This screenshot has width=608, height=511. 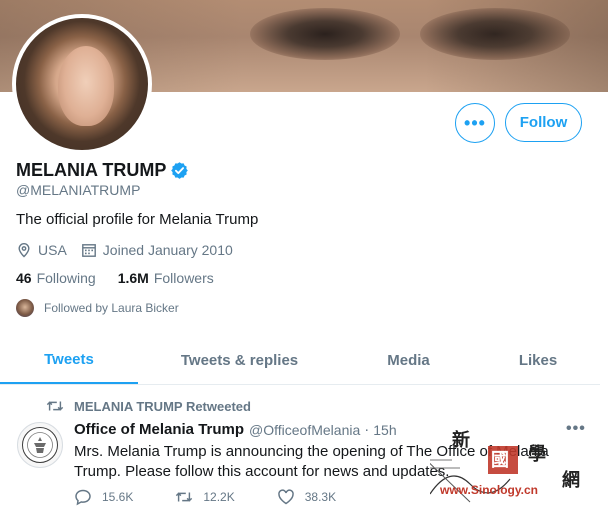 What do you see at coordinates (571, 480) in the screenshot?
I see `watermark-char-4: 網` at bounding box center [571, 480].